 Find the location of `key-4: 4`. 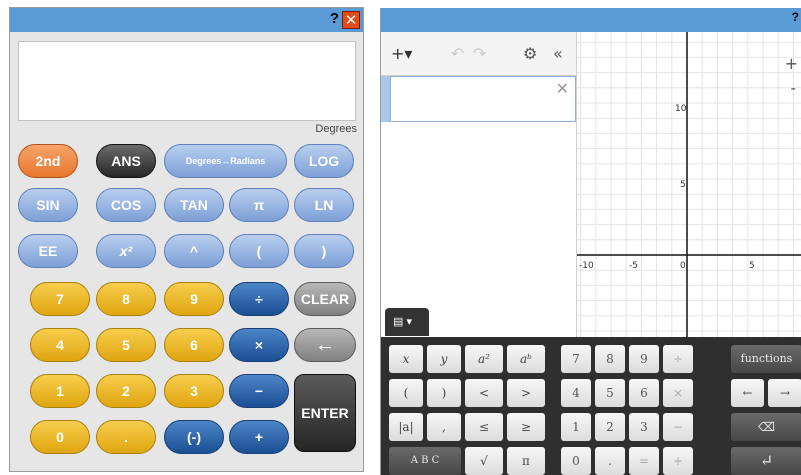

key-4: 4 is located at coordinates (576, 393).